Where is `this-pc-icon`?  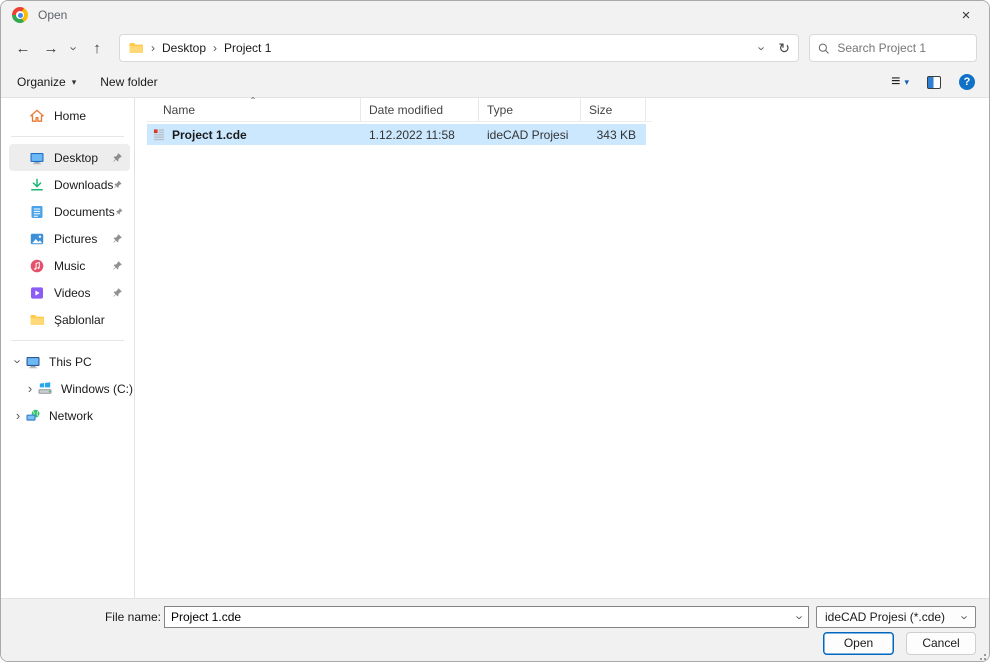 this-pc-icon is located at coordinates (33, 362).